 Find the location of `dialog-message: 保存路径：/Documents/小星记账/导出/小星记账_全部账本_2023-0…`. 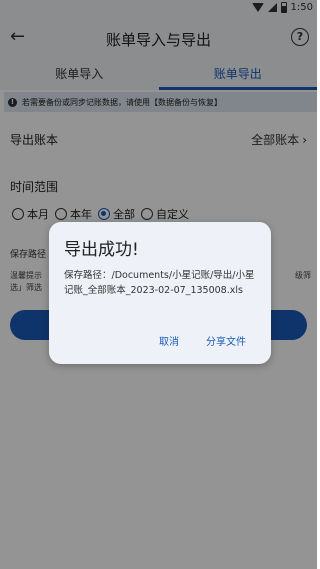

dialog-message: 保存路径：/Documents/小星记账/导出/小星记账_全部账本_2023-0… is located at coordinates (159, 283).